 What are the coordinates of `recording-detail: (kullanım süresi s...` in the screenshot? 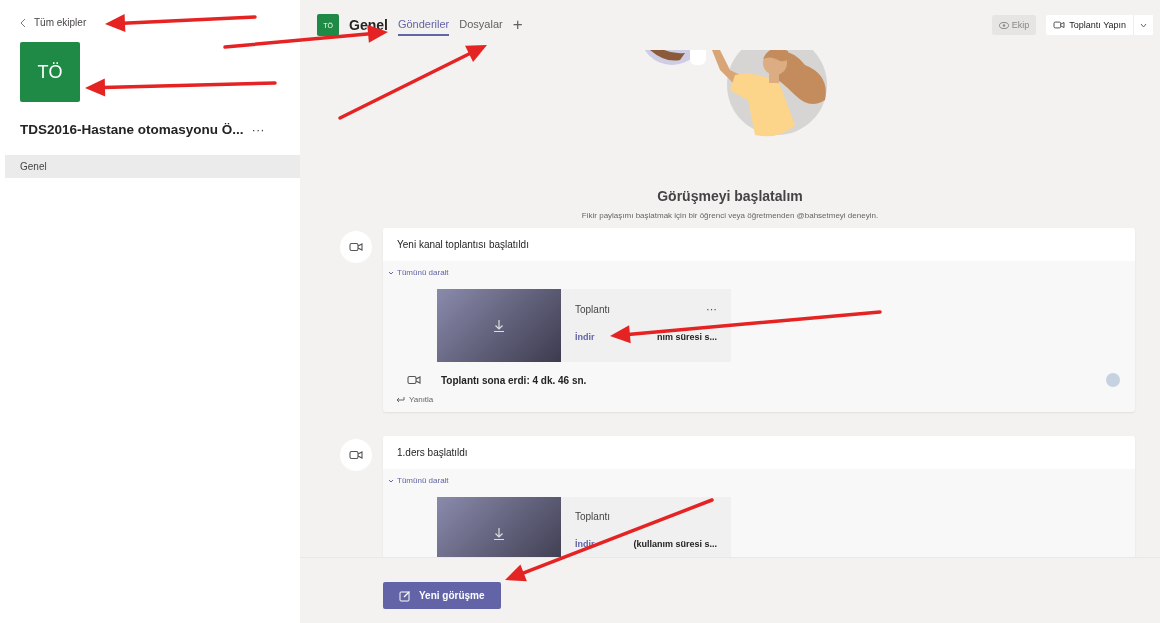 It's located at (675, 544).